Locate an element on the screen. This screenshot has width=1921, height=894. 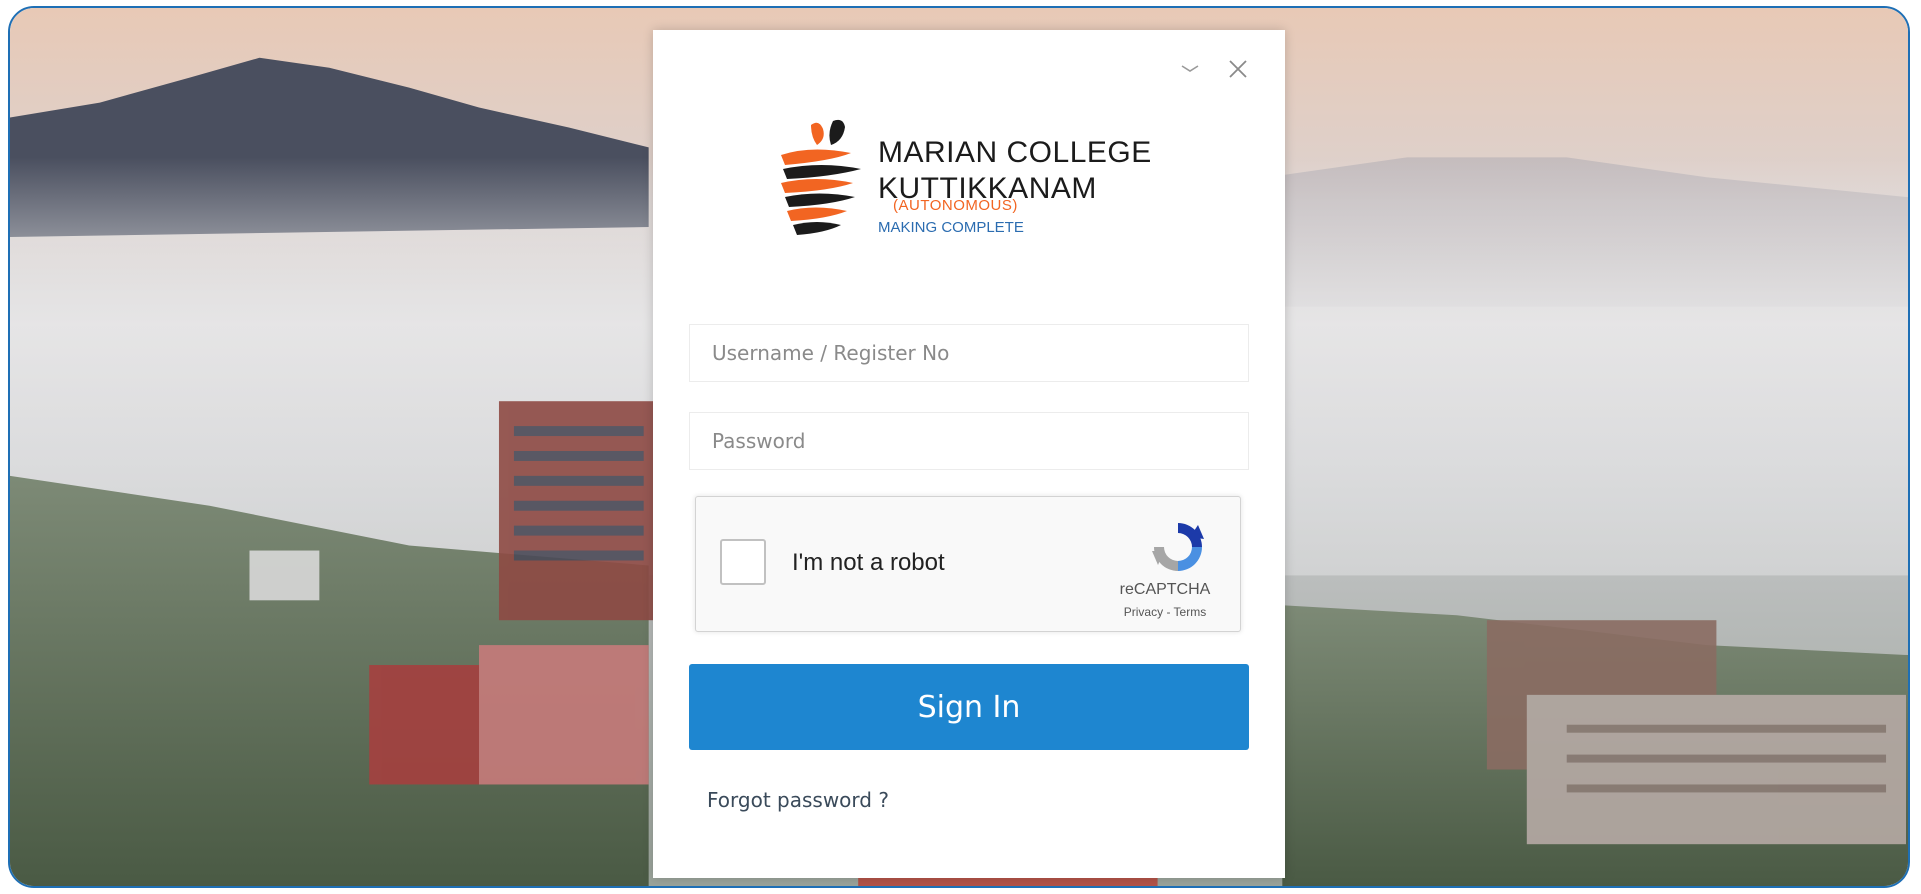
forgot-password-link: Forgot password ? is located at coordinates (798, 800).